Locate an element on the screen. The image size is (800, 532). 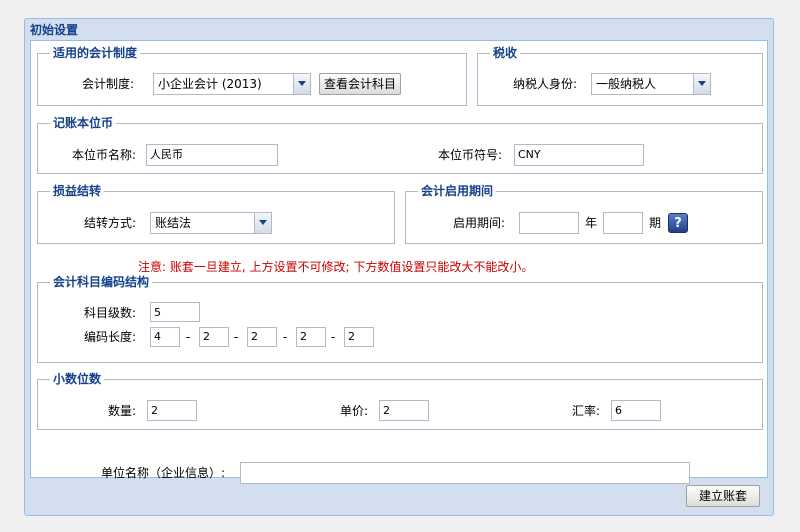
taxpayer-select: 一般纳税人 is located at coordinates (651, 84).